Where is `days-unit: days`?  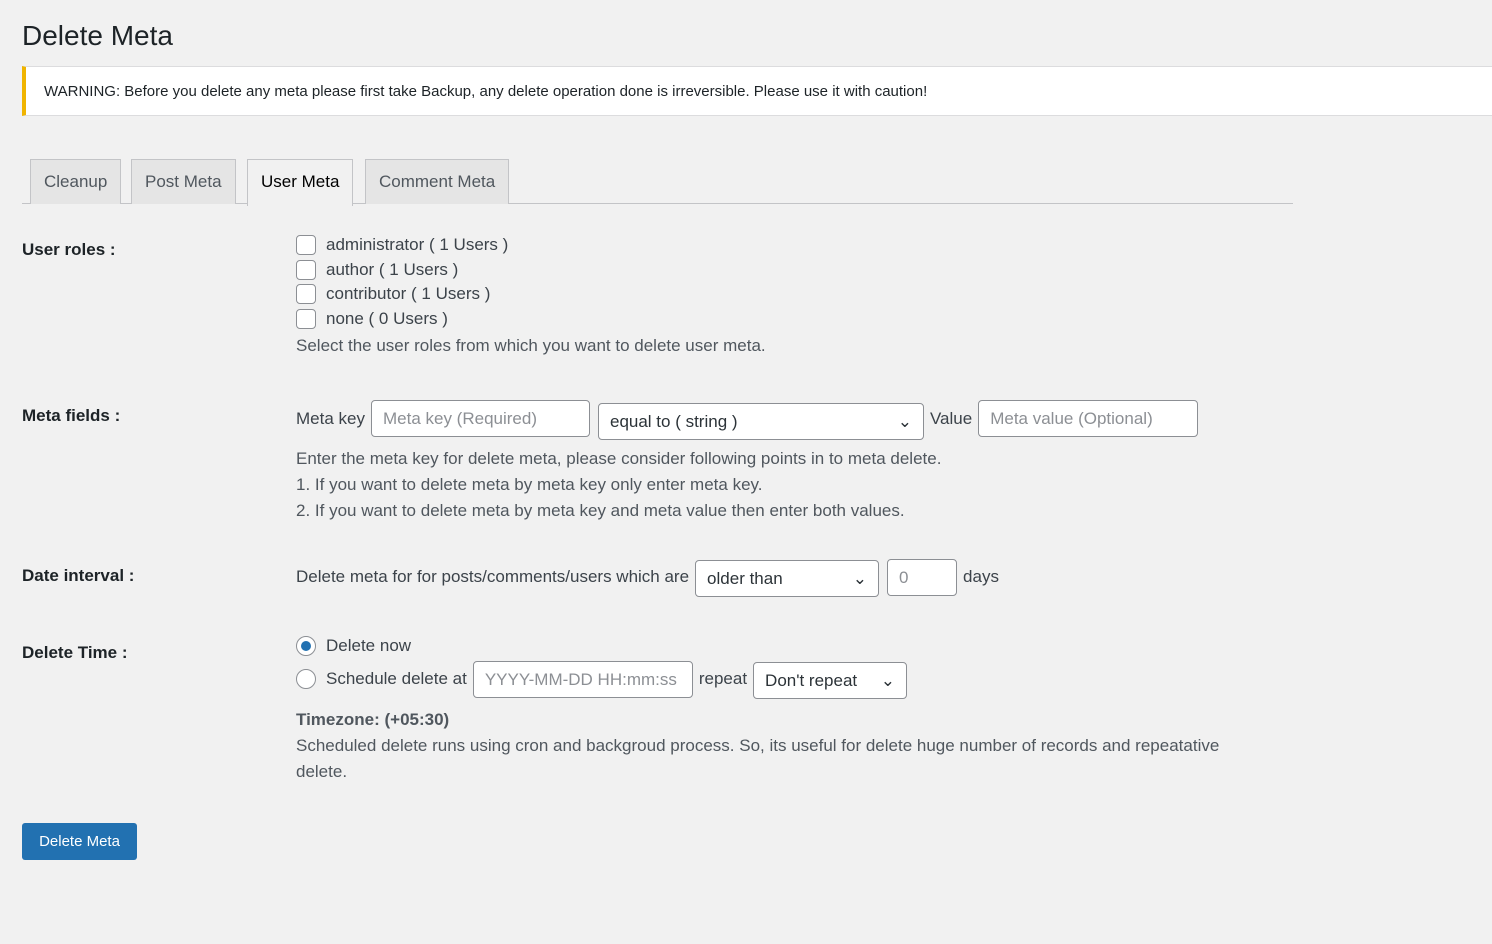
days-unit: days is located at coordinates (981, 576).